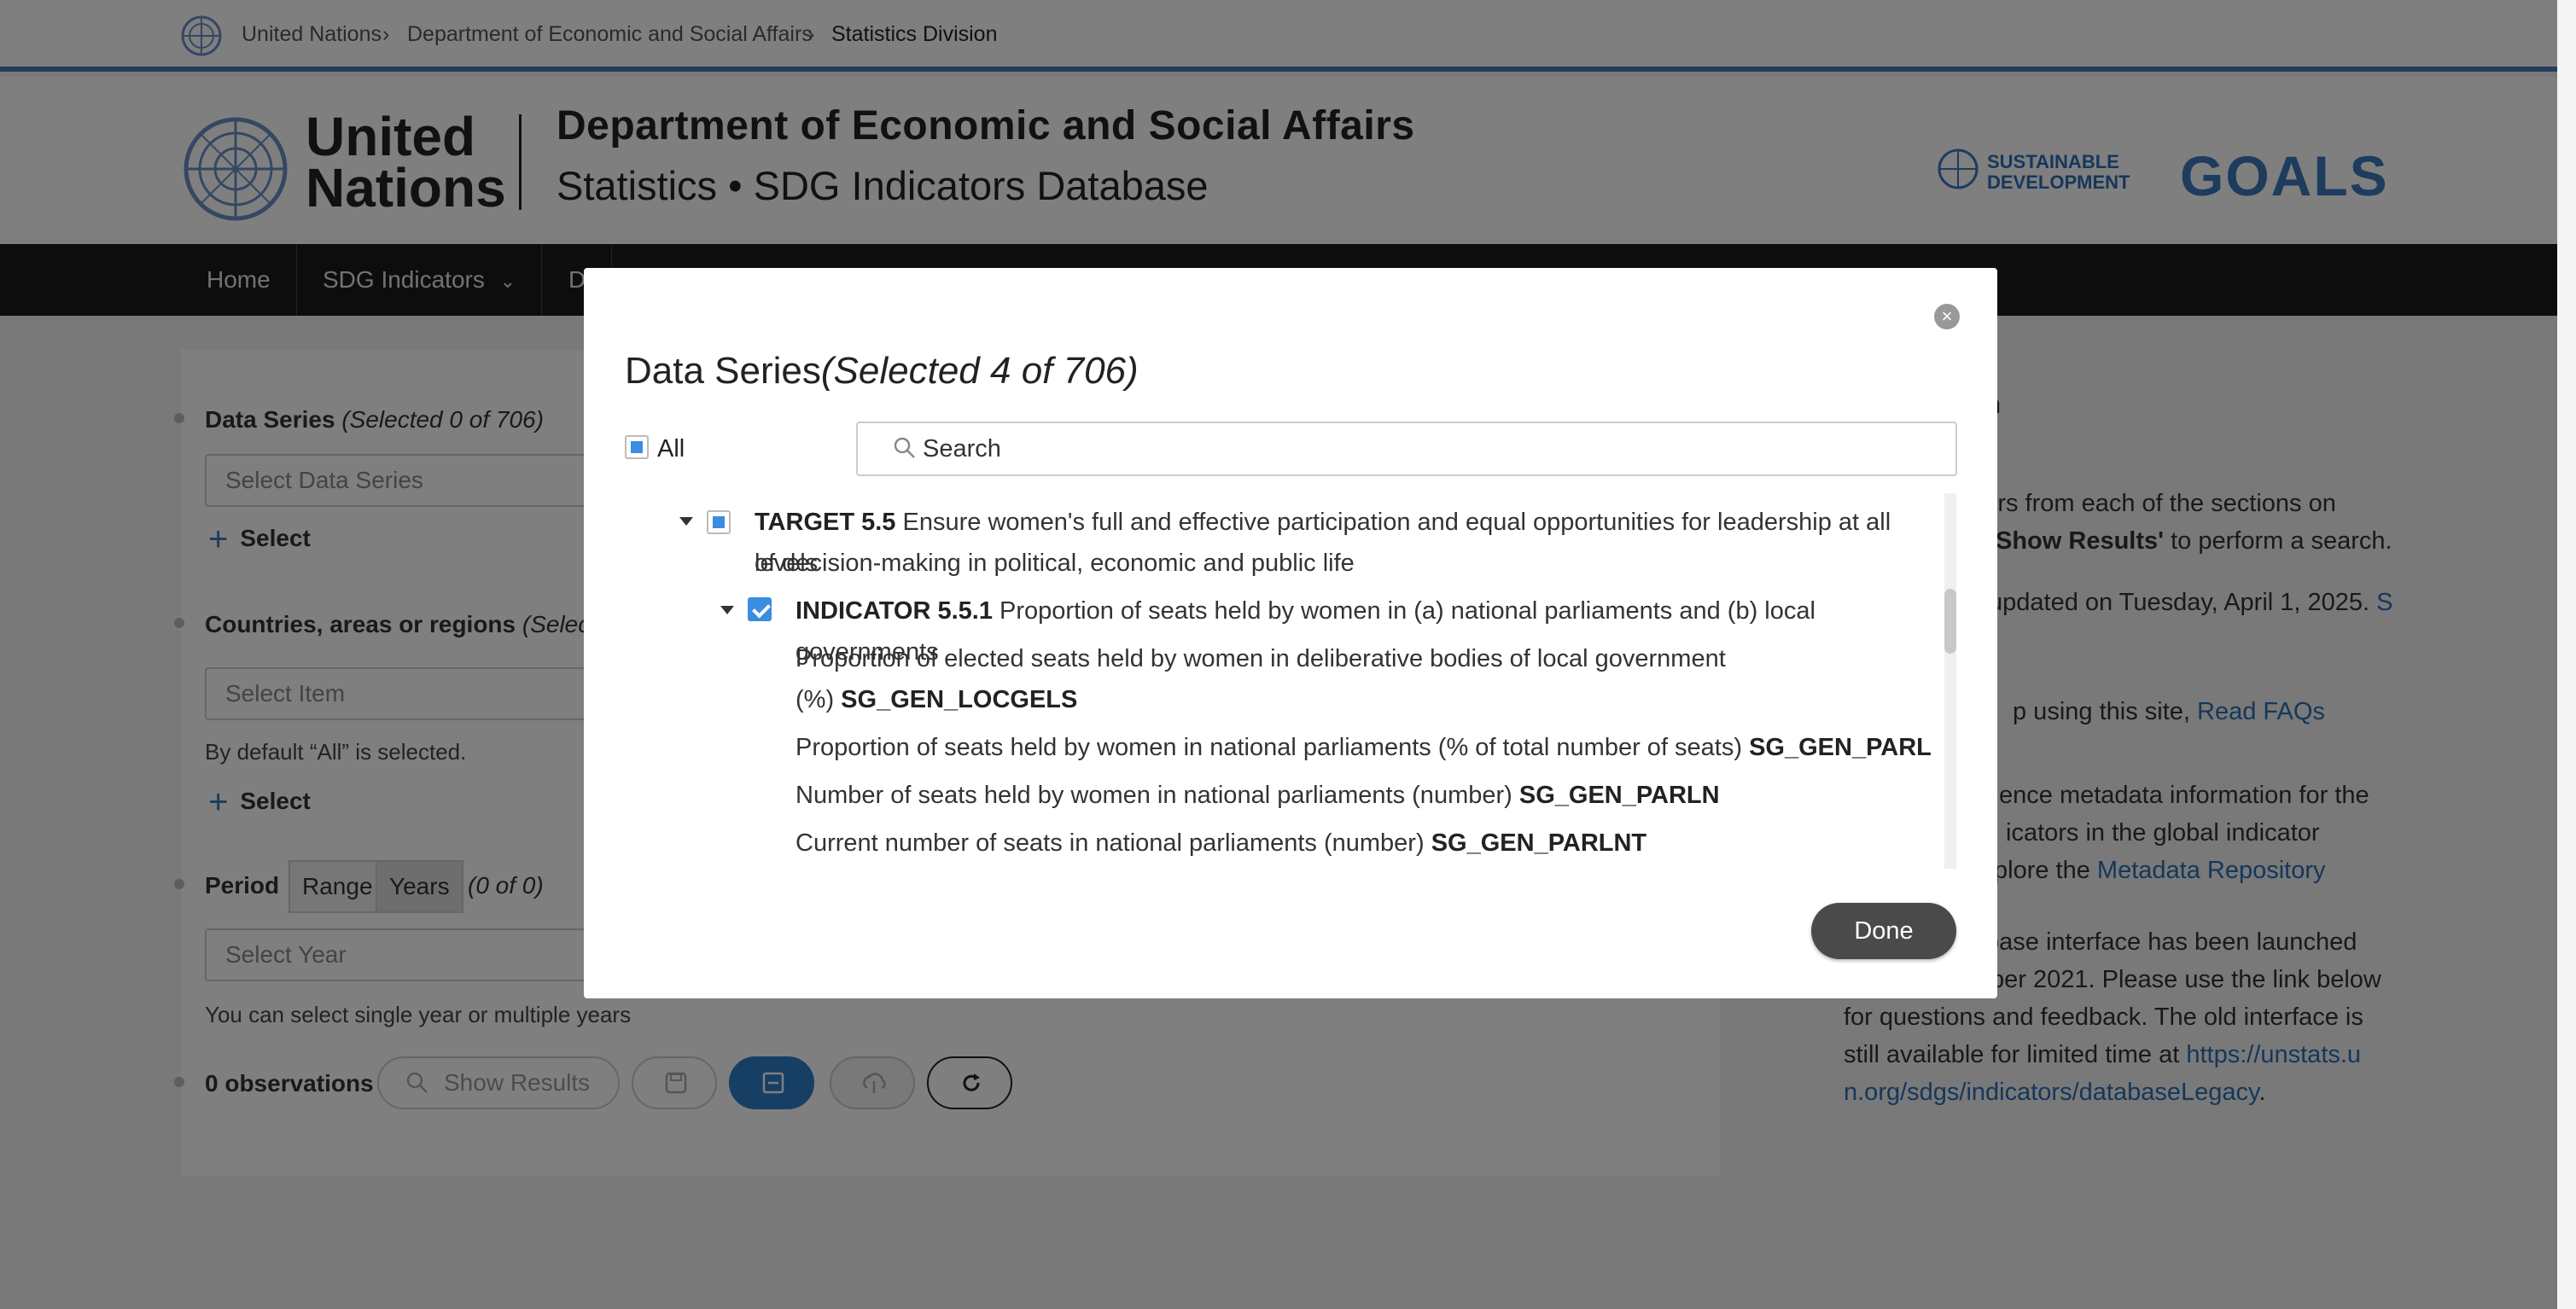 The height and width of the screenshot is (1309, 2576). Describe the element at coordinates (1406, 449) in the screenshot. I see `series-search-input: Search` at that location.